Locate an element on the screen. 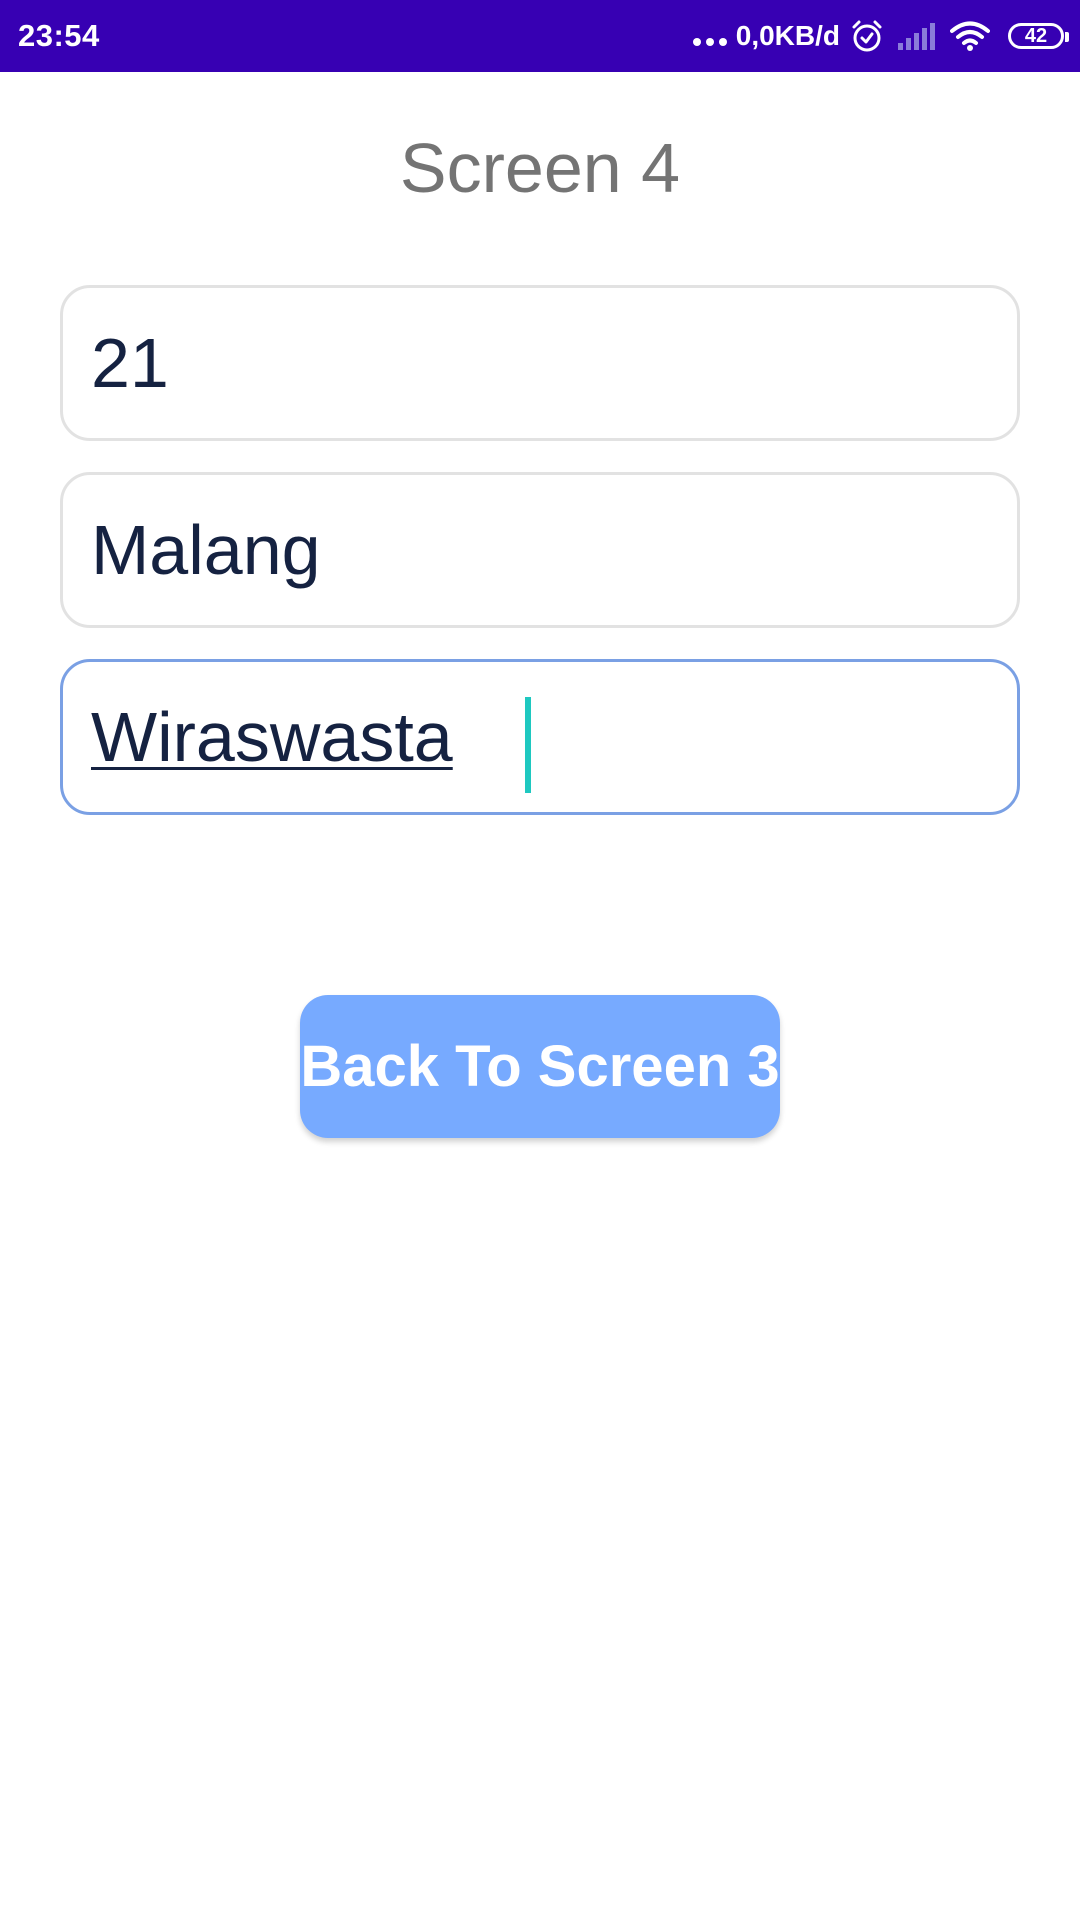 The height and width of the screenshot is (1920, 1080). battery-icon: 42 is located at coordinates (1038, 36).